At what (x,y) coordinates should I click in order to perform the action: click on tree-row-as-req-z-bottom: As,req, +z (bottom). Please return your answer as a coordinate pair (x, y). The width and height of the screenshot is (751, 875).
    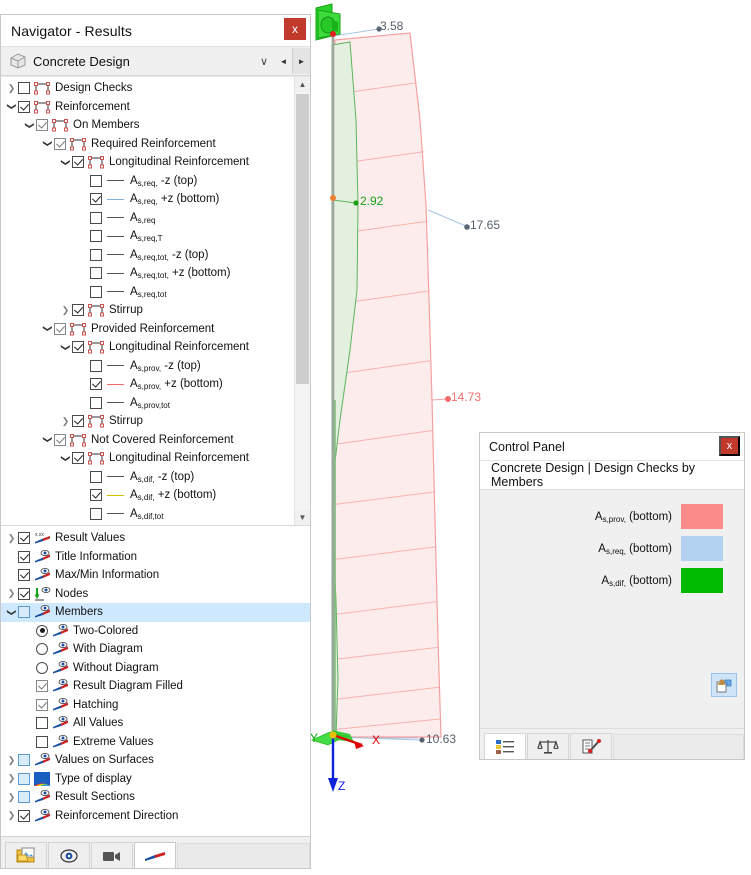
    Looking at the image, I should click on (155, 199).